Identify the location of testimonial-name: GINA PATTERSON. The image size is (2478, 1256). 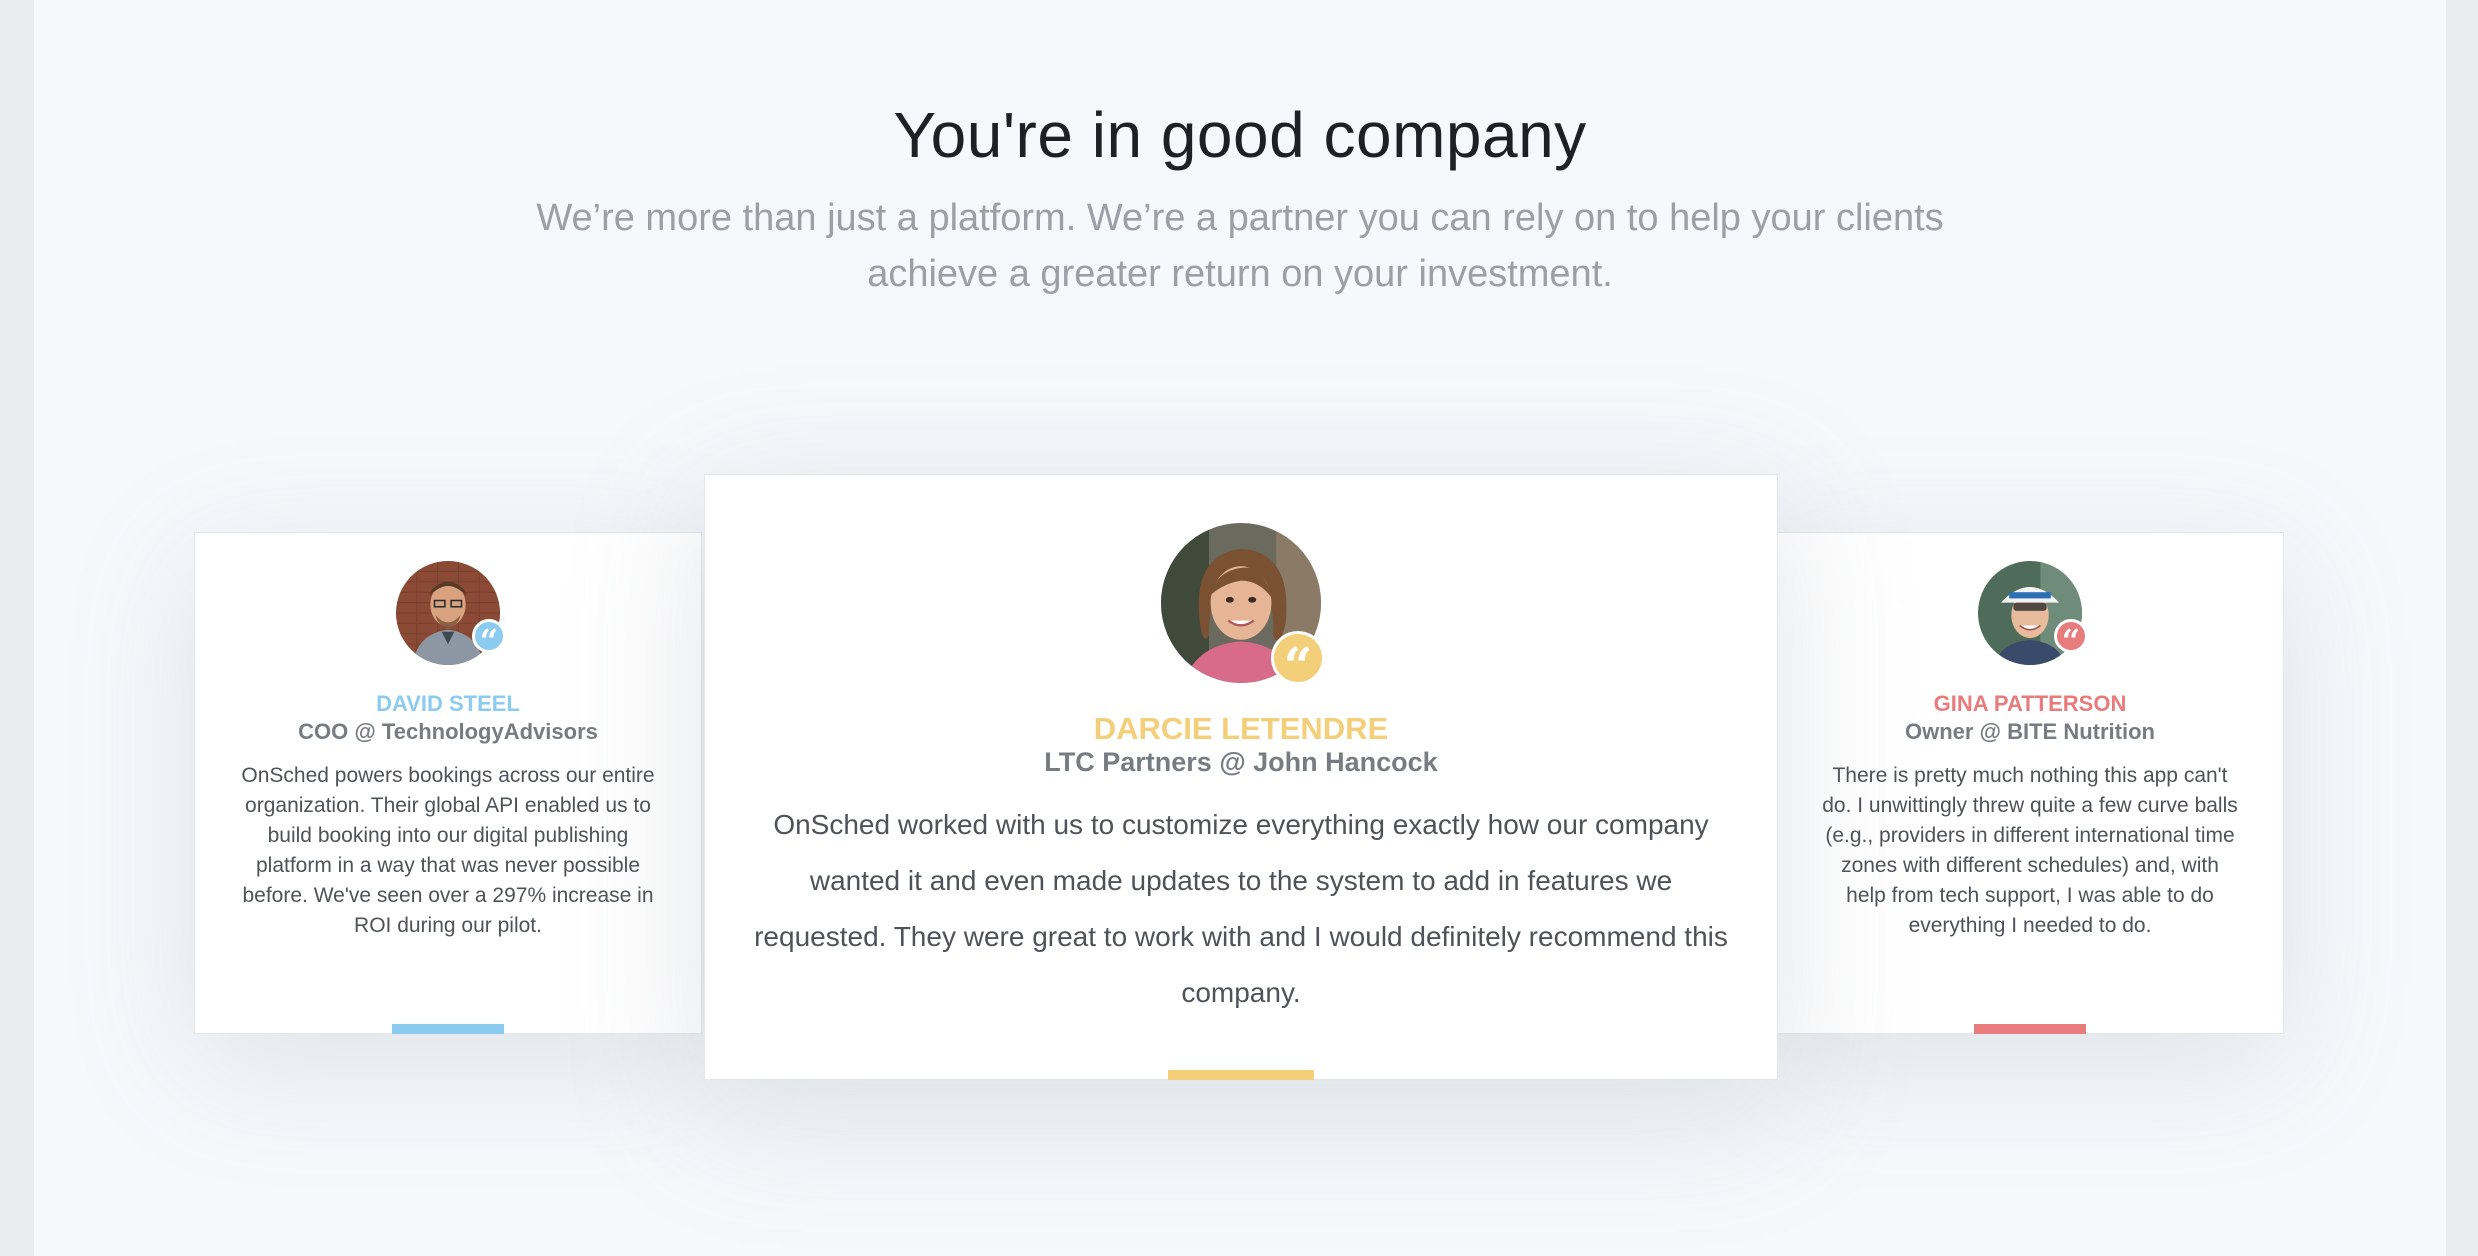
(2030, 703).